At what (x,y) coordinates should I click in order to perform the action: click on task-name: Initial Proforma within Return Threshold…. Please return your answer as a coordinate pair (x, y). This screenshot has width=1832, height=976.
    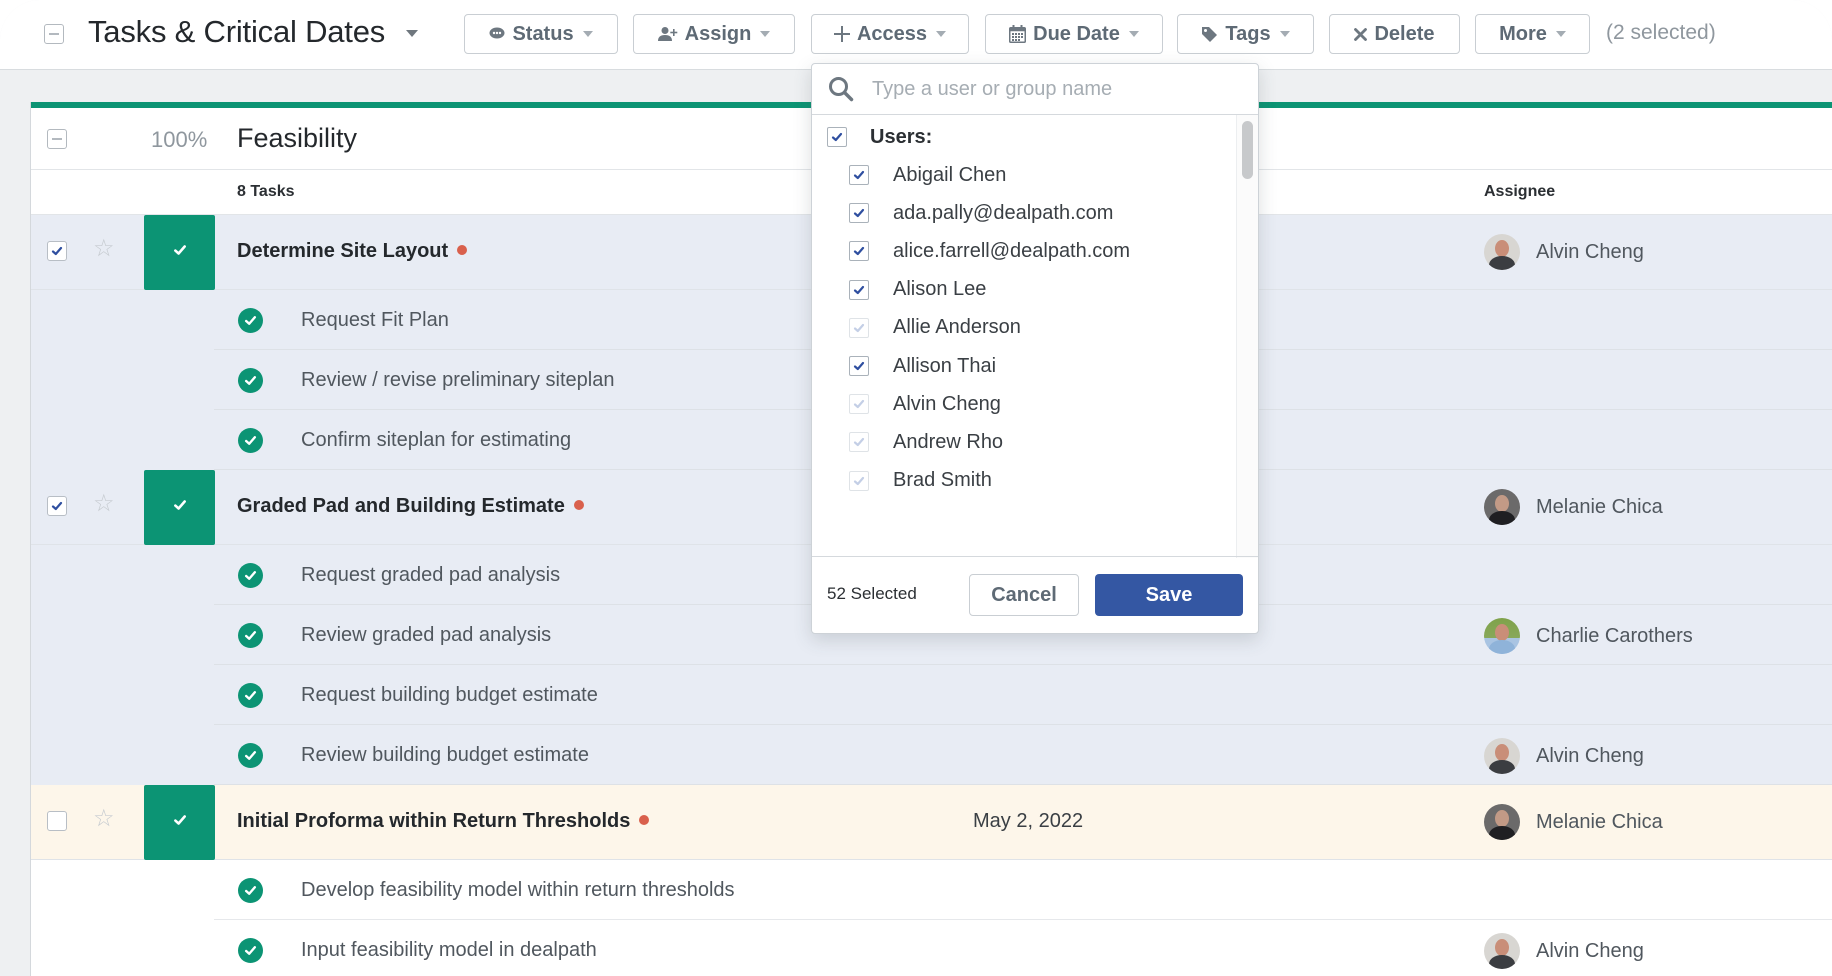
    Looking at the image, I should click on (443, 821).